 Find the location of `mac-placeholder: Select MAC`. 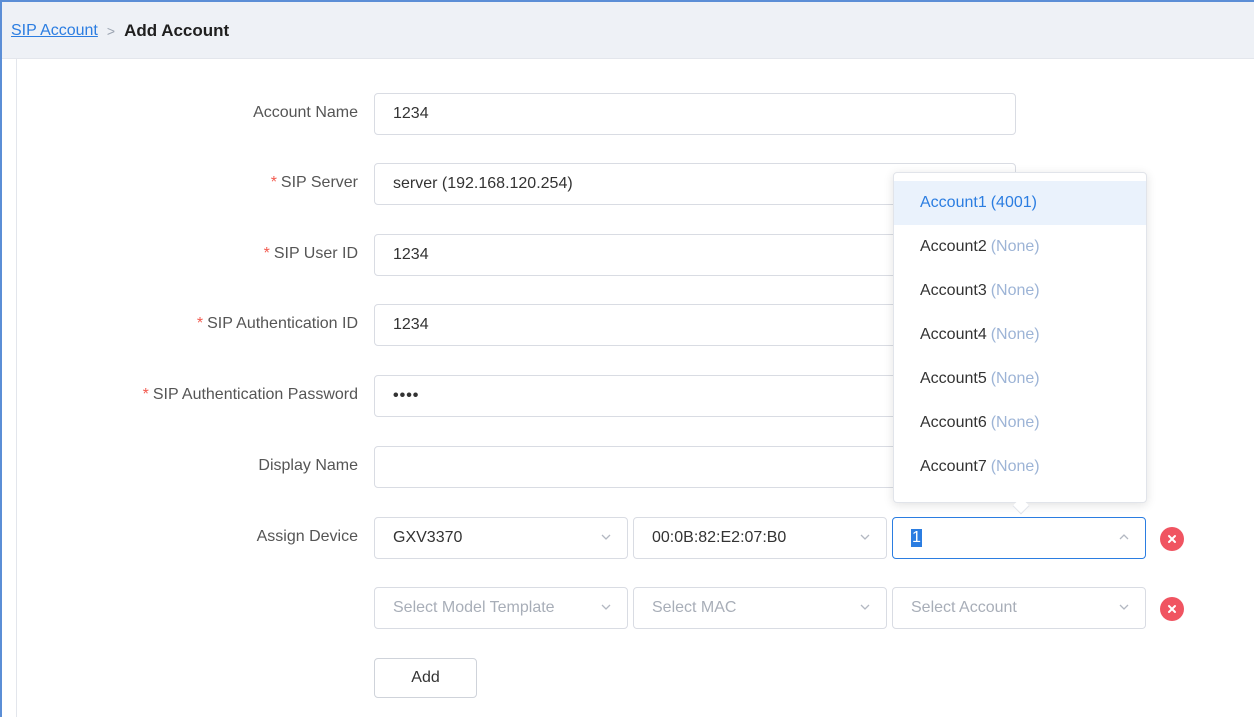

mac-placeholder: Select MAC is located at coordinates (694, 607).